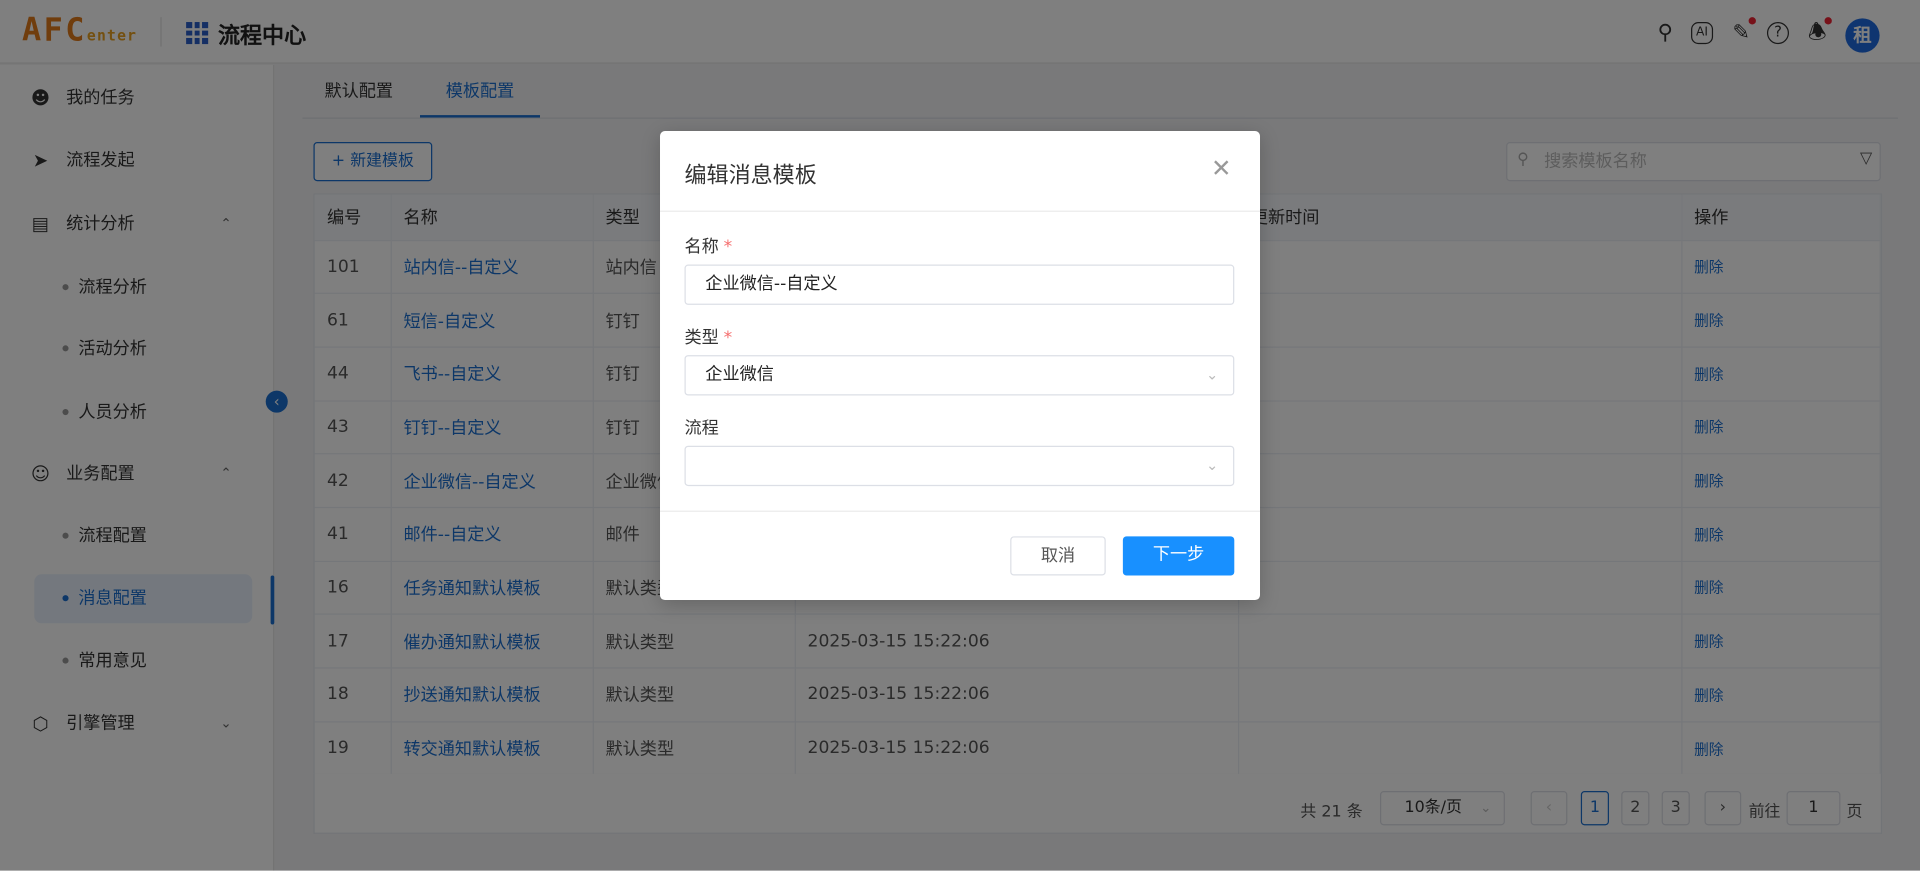 This screenshot has height=871, width=1920. Describe the element at coordinates (1178, 556) in the screenshot. I see `next-step-button: 下一步` at that location.